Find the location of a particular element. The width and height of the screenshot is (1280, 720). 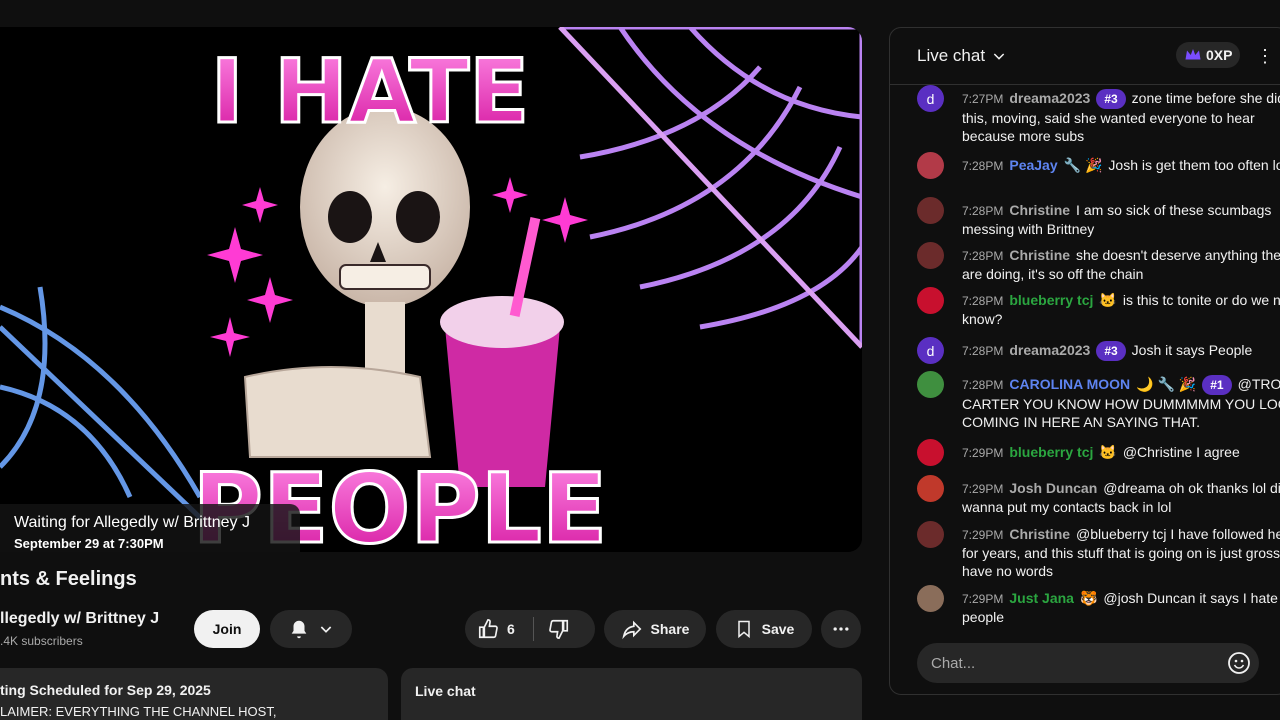

like-divider is located at coordinates (533, 629).